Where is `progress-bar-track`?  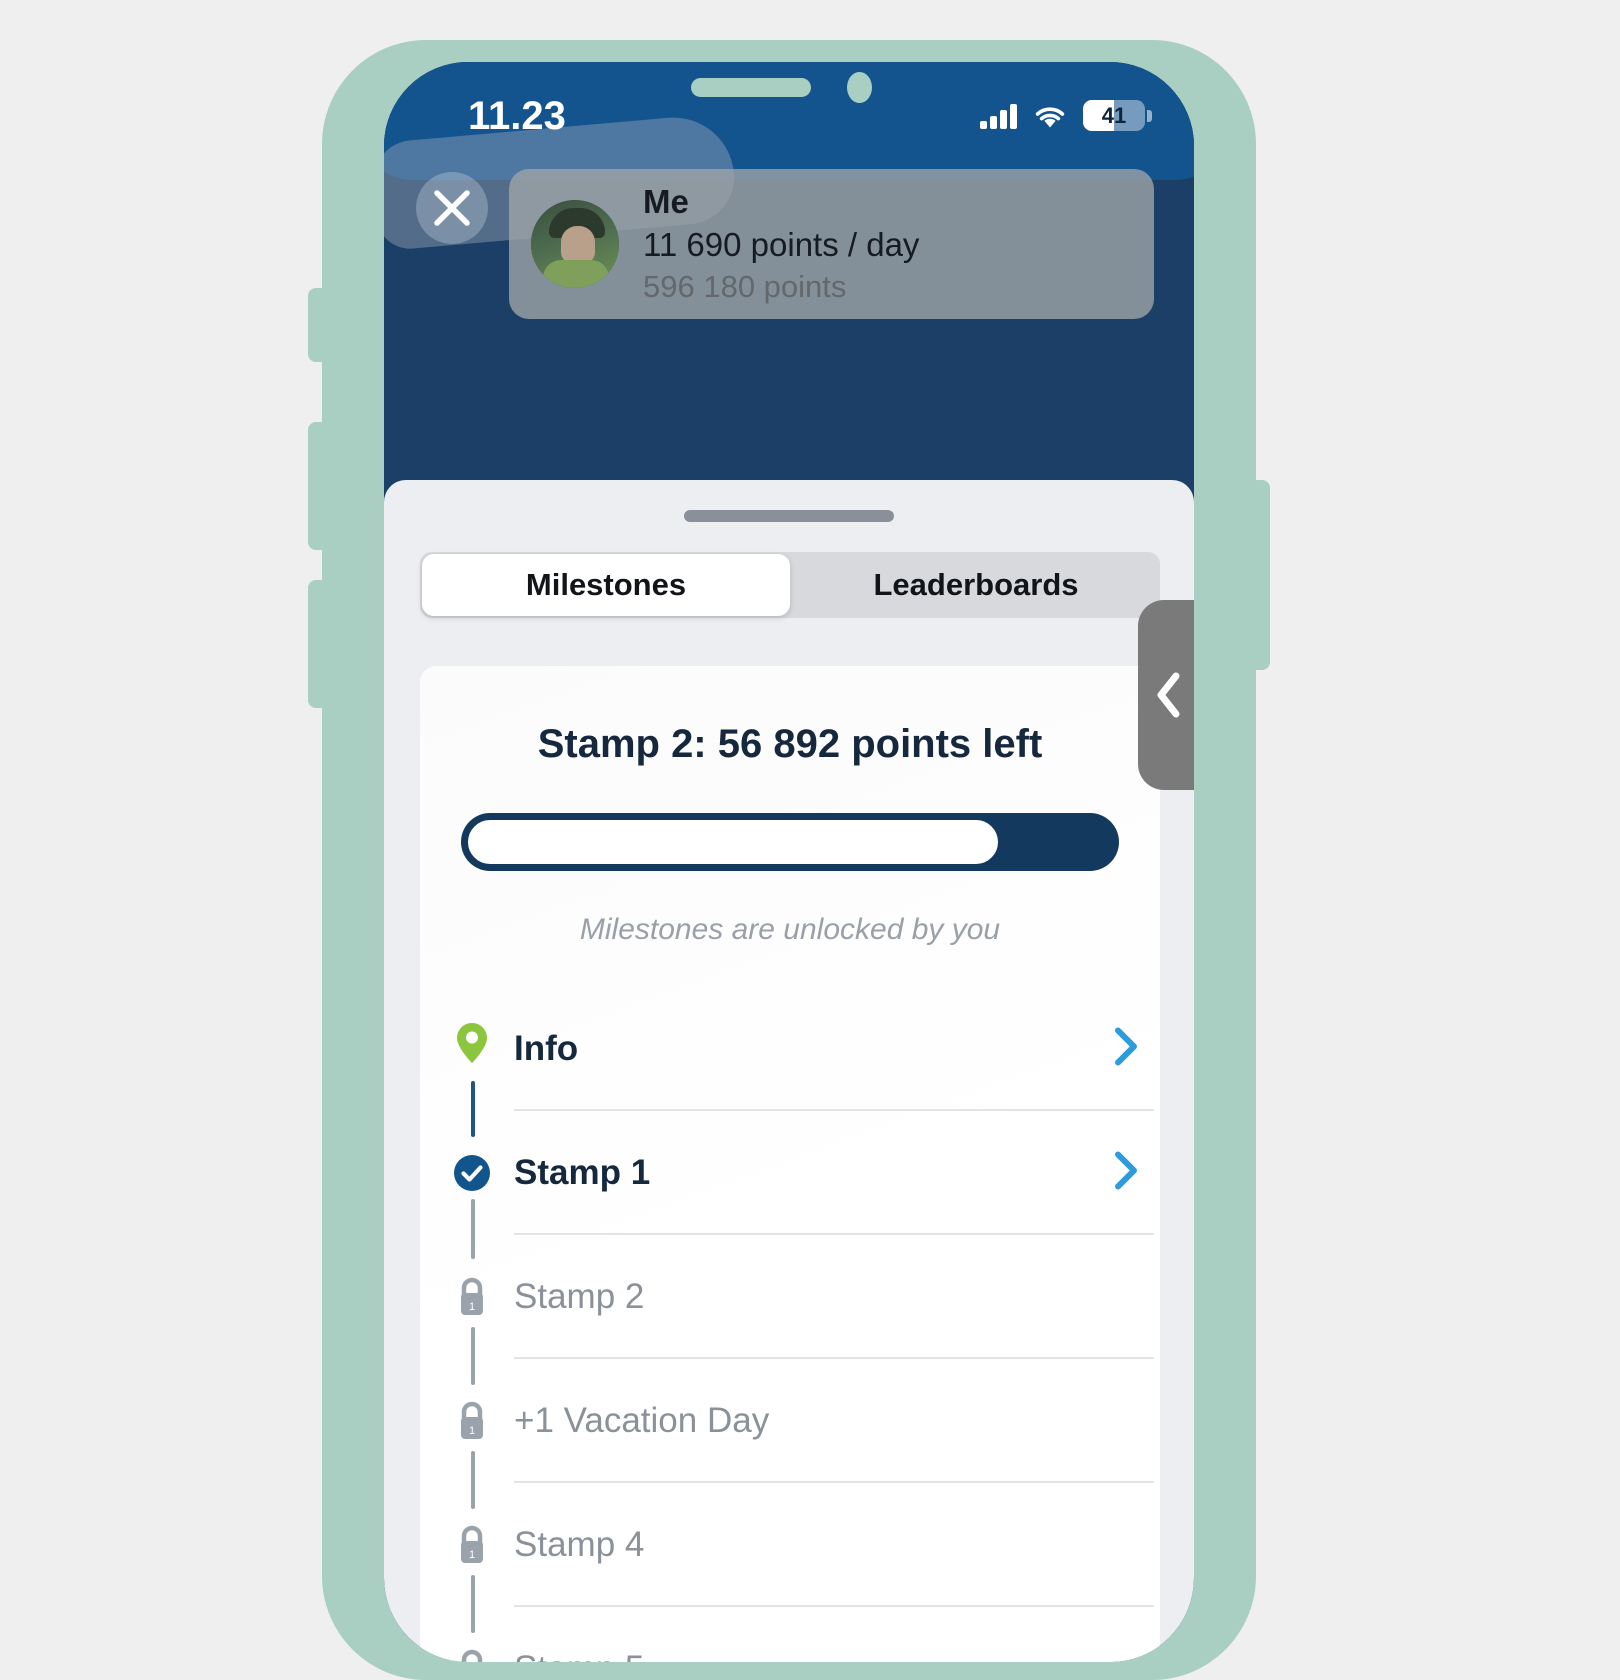
progress-bar-track is located at coordinates (733, 842).